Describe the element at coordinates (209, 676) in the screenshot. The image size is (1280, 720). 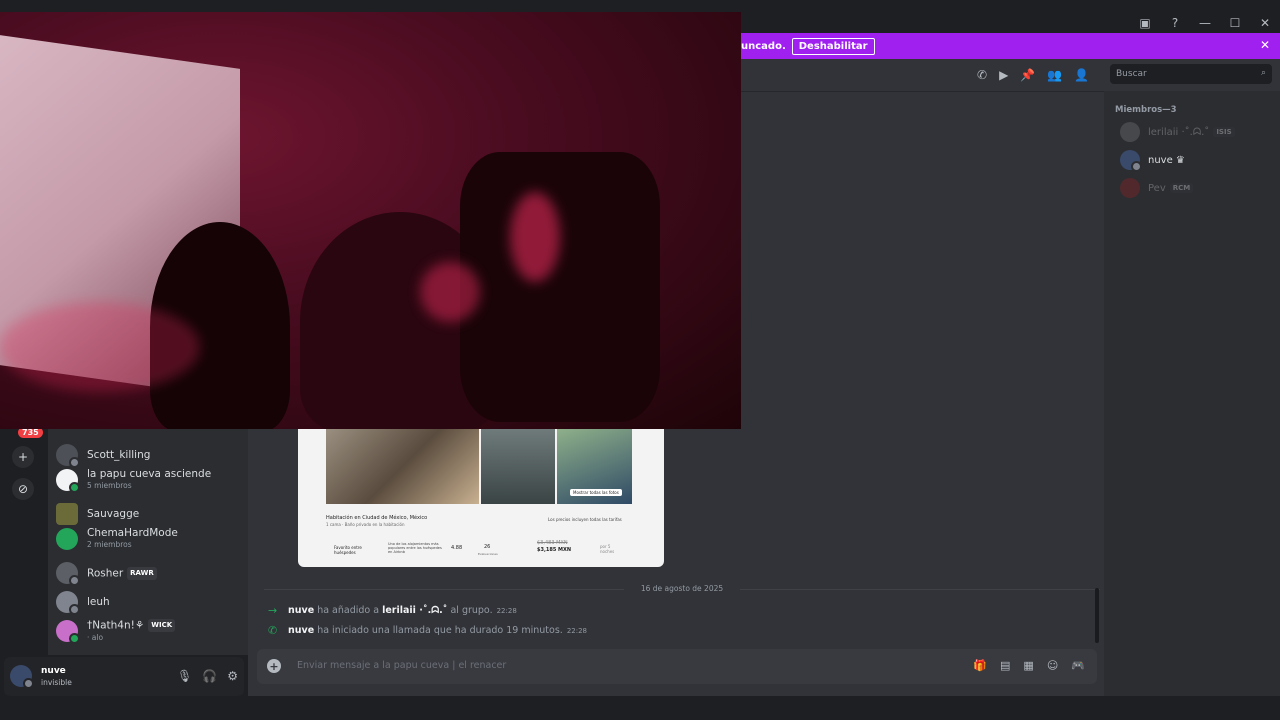
I see `headphones-icon: 🎧` at that location.